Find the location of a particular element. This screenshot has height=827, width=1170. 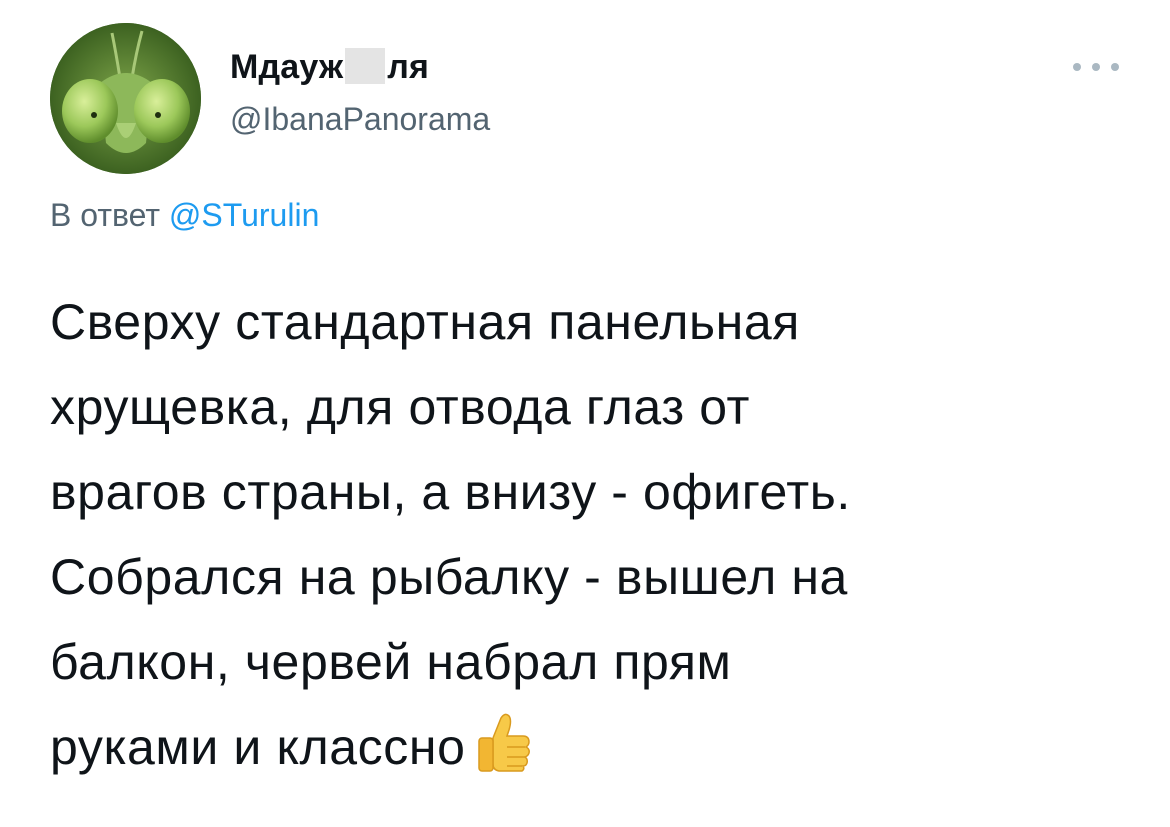

reply-context: В ответ @STurulin is located at coordinates (184, 215).